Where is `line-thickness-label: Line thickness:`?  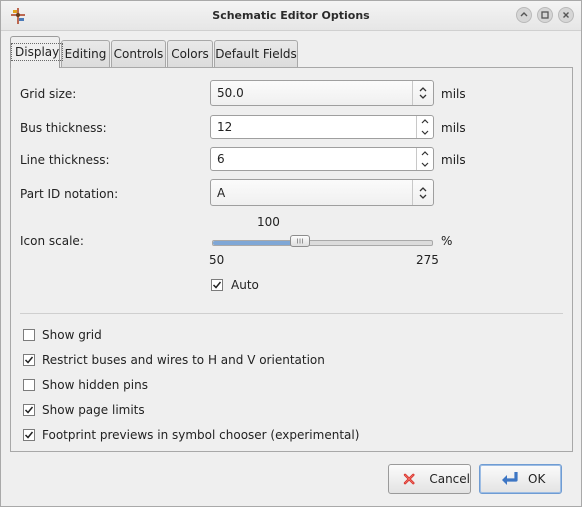
line-thickness-label: Line thickness: is located at coordinates (65, 160).